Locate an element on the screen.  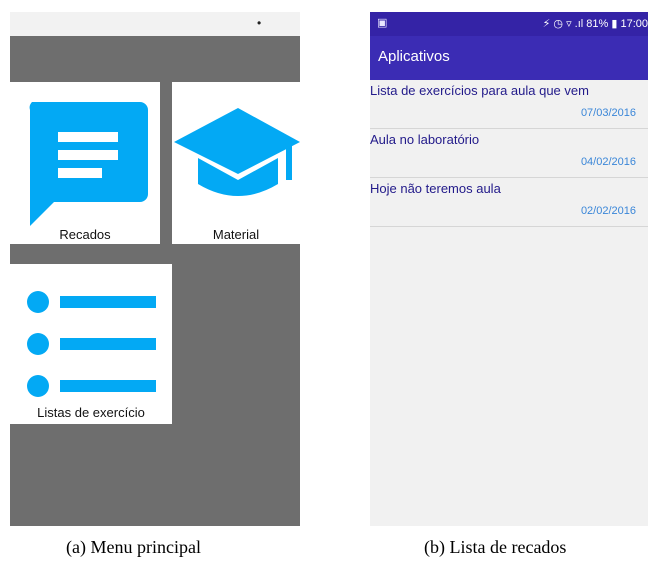
material-label: Material is located at coordinates (236, 234).